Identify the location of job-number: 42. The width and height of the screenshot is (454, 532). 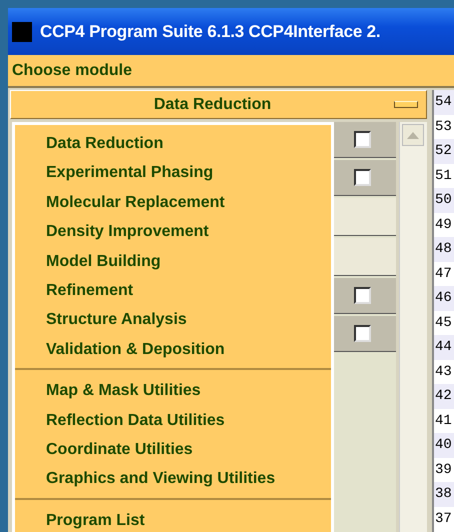
(444, 396).